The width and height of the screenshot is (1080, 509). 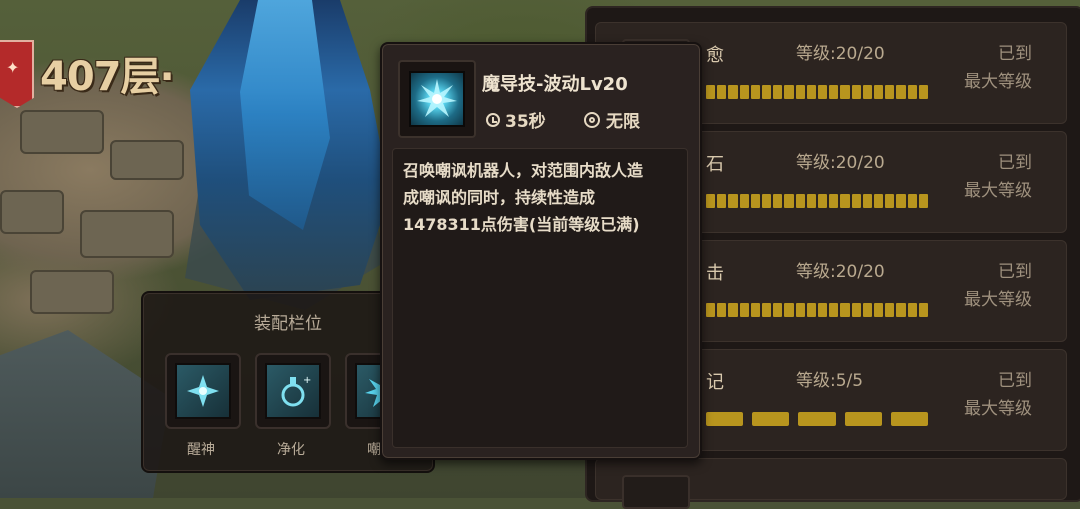 What do you see at coordinates (555, 84) in the screenshot?
I see `skill-title: 魔导技-波动Lv20` at bounding box center [555, 84].